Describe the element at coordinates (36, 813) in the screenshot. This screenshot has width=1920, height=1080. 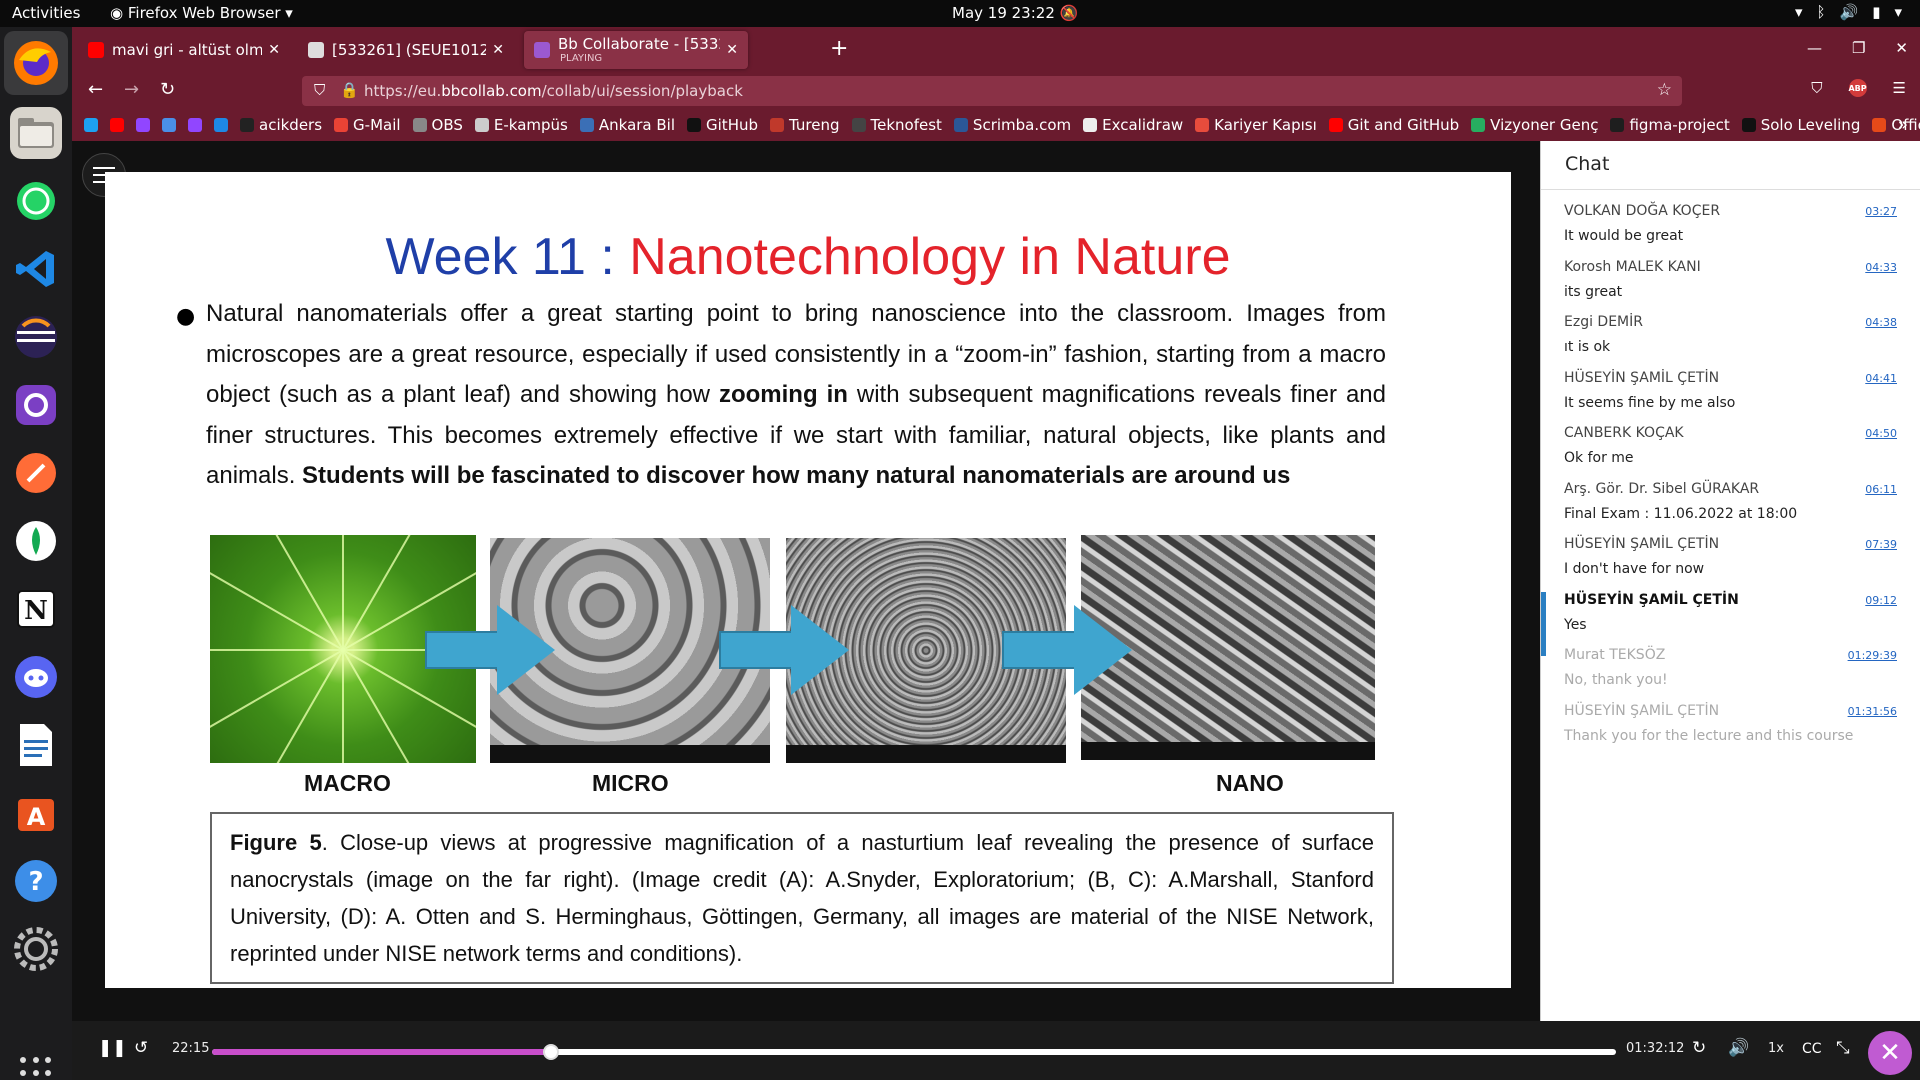
I see `ubuntu-software-icon: A` at that location.